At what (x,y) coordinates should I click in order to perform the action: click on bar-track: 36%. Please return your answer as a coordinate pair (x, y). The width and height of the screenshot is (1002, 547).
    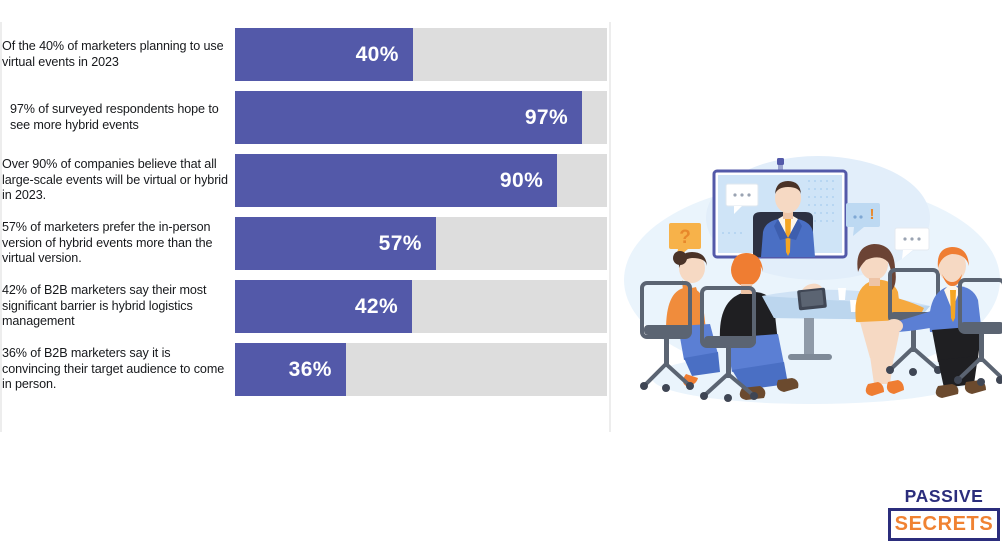
    Looking at the image, I should click on (421, 369).